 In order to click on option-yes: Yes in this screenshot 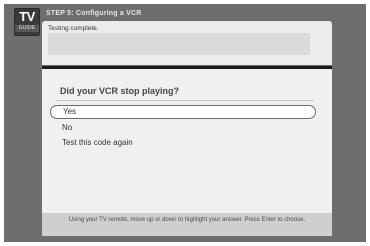, I will do `click(183, 112)`.